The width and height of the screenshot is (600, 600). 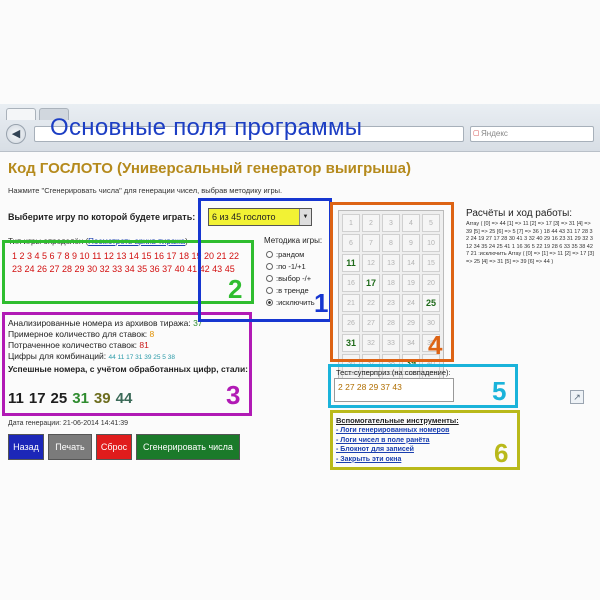 What do you see at coordinates (371, 223) in the screenshot?
I see `grid-cell: 2` at bounding box center [371, 223].